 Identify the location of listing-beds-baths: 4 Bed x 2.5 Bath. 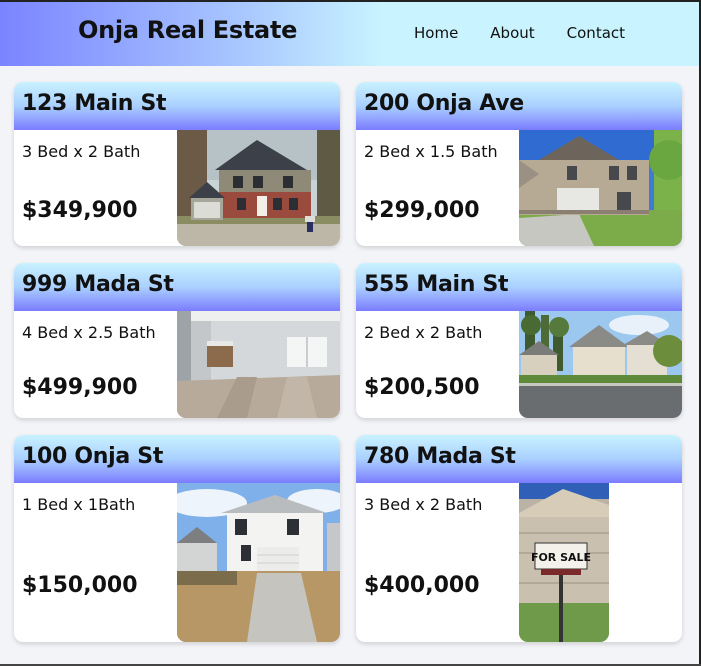
(89, 332).